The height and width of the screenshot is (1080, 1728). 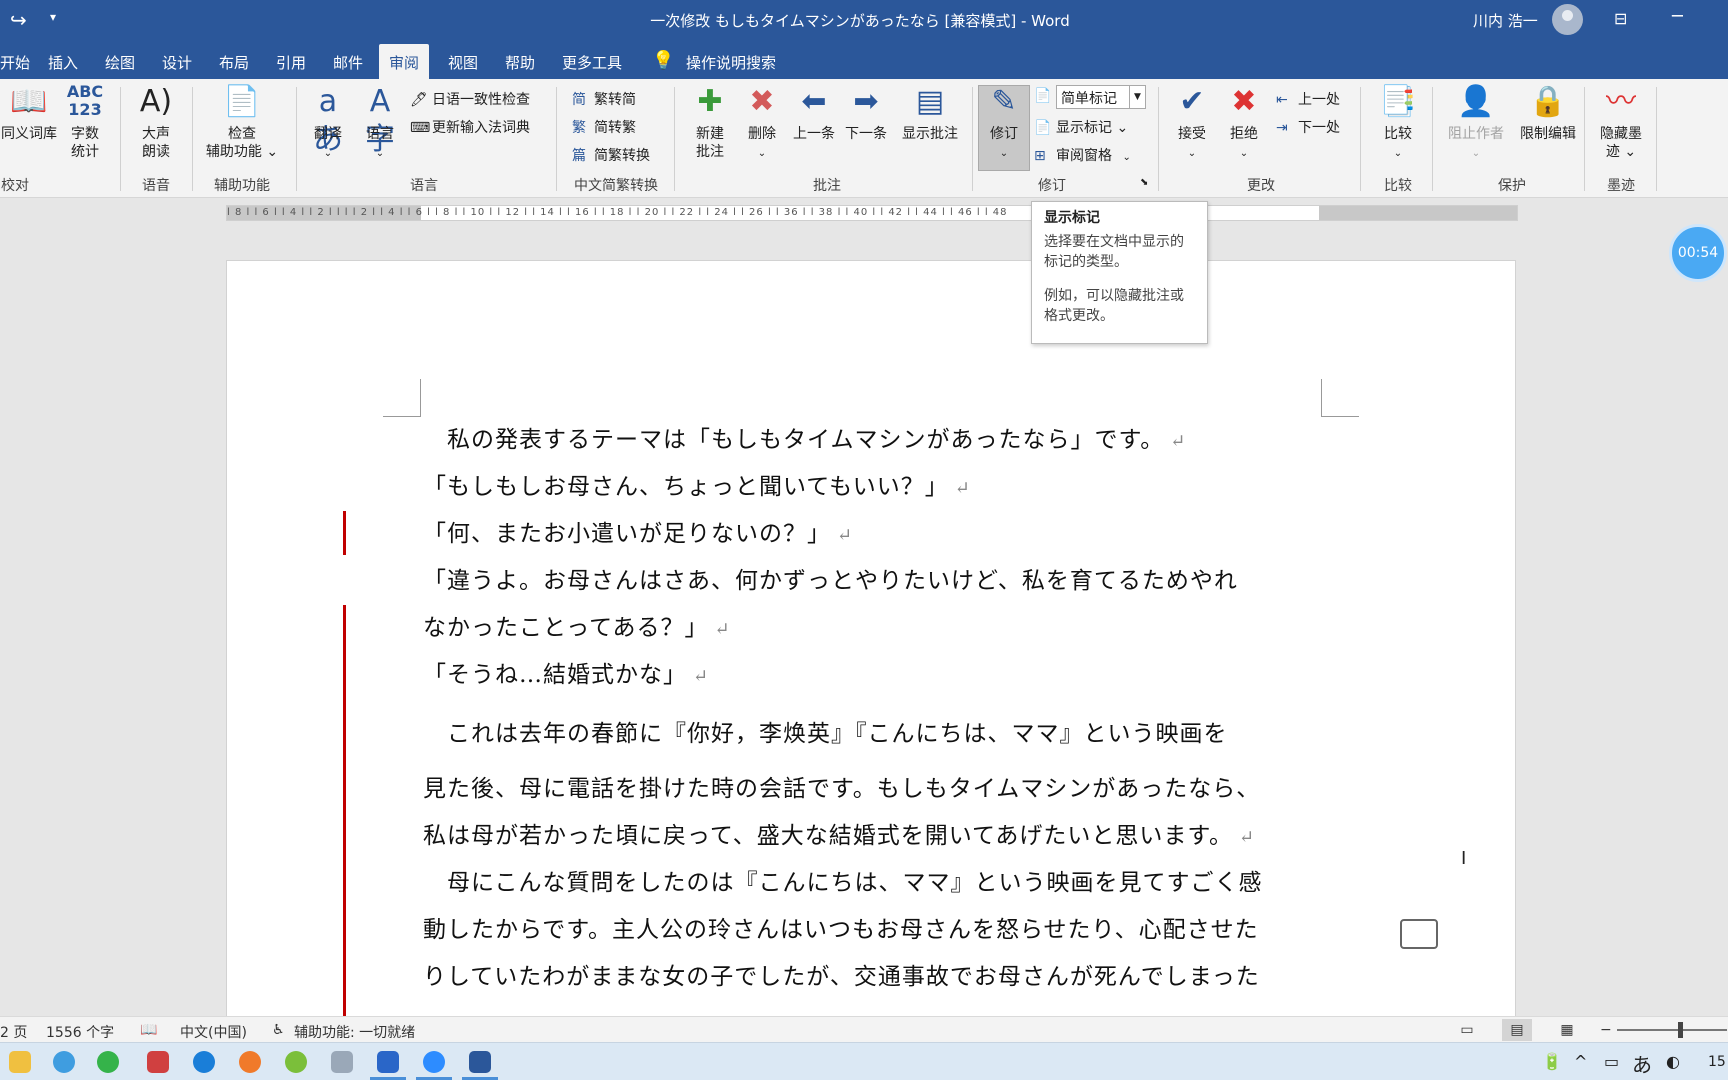 I want to click on new-comment-button: ✚ 新建 批注, so click(x=710, y=122).